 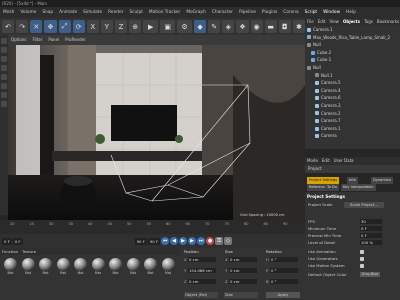 What do you see at coordinates (4, 68) in the screenshot?
I see `edges-mode-icon` at bounding box center [4, 68].